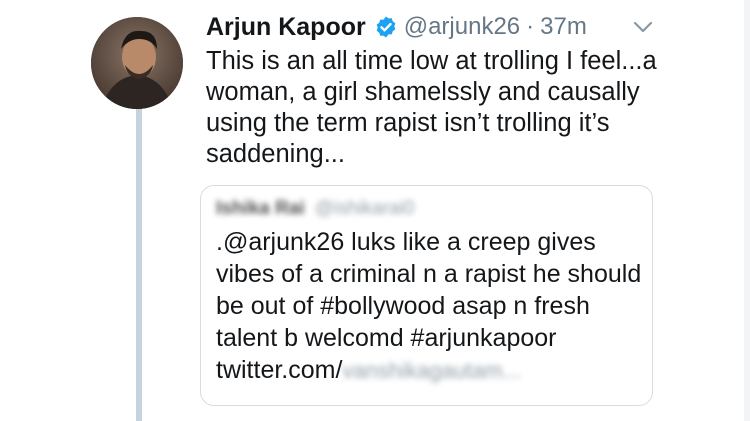 The width and height of the screenshot is (750, 421). I want to click on link-prefix: twitter.com/, so click(279, 370).